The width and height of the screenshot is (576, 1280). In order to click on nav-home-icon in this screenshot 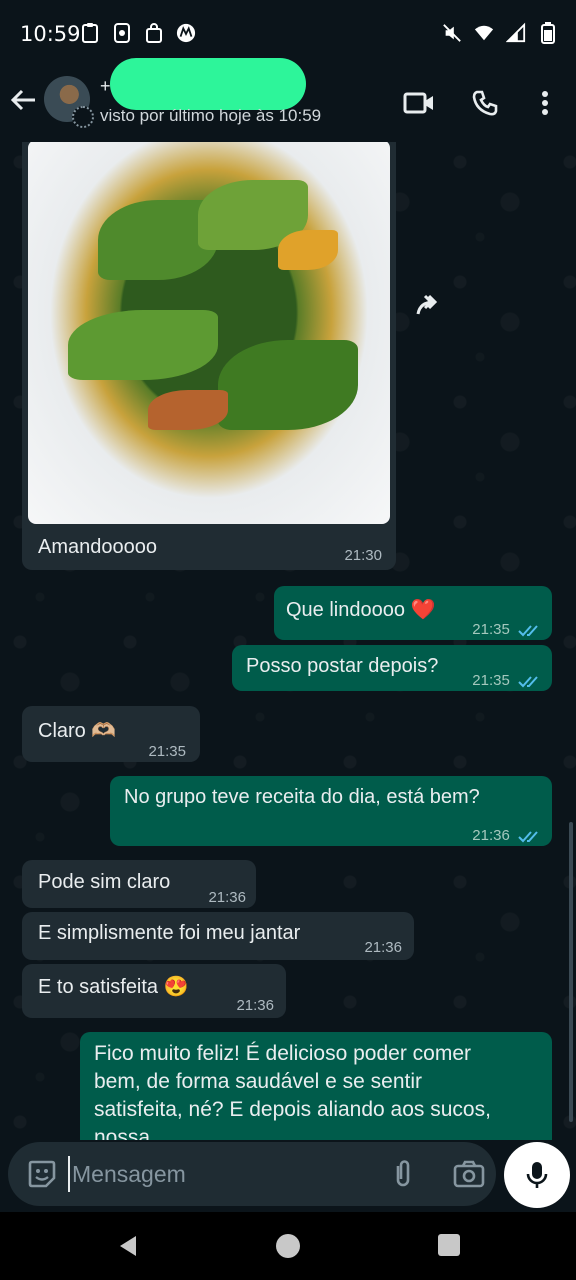, I will do `click(288, 1246)`.